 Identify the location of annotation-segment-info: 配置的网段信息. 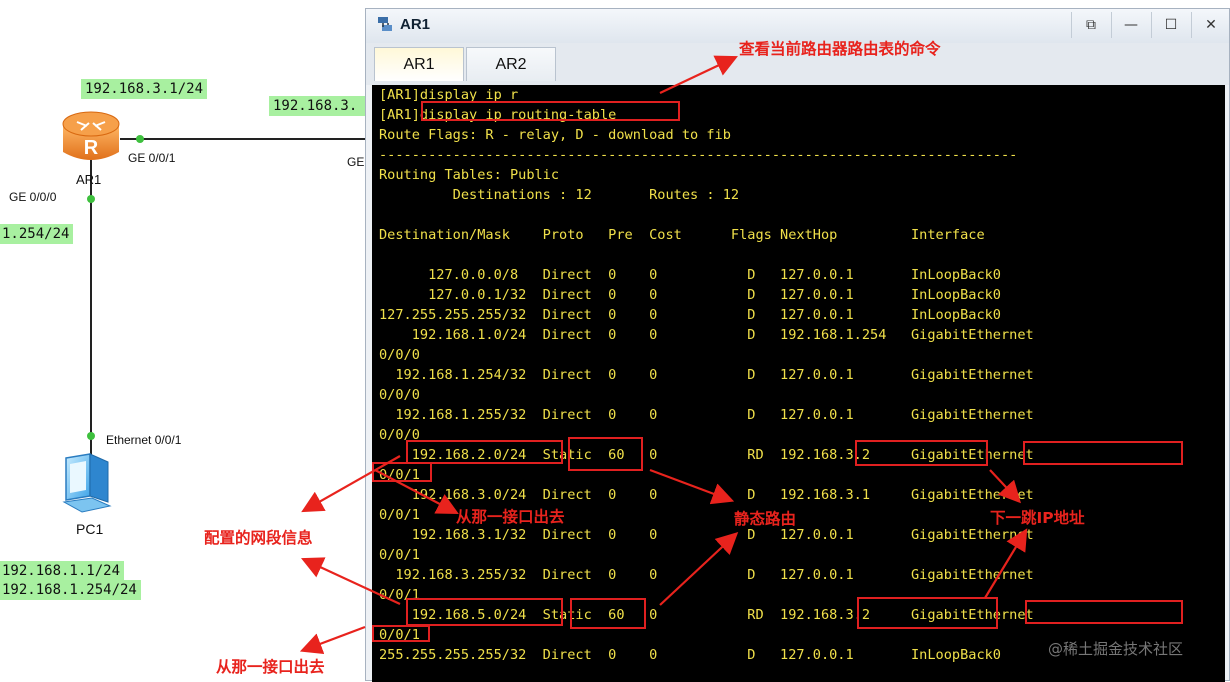
(258, 538).